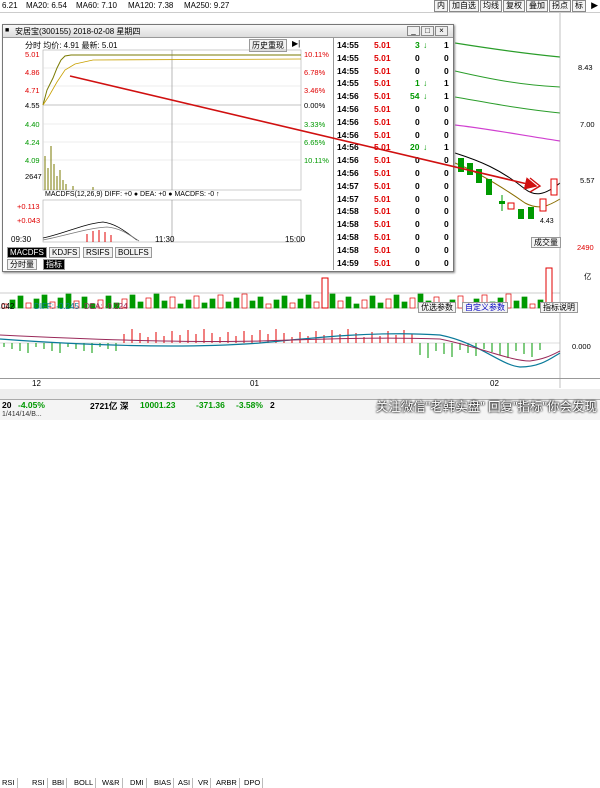 This screenshot has height=788, width=600. I want to click on percent-axis-right: 0.00%, so click(315, 105).